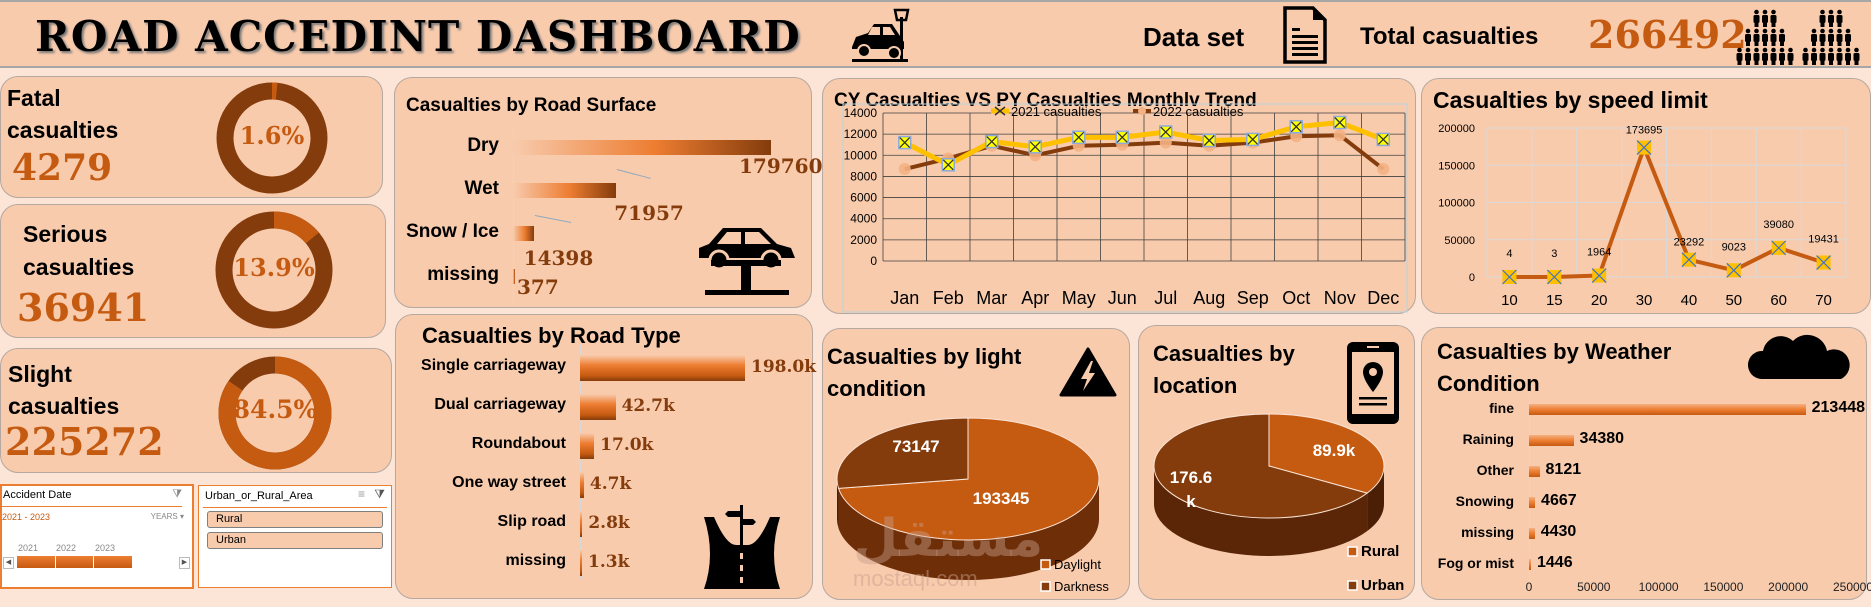 The height and width of the screenshot is (607, 1871). I want to click on timeline-2023, so click(113, 562).